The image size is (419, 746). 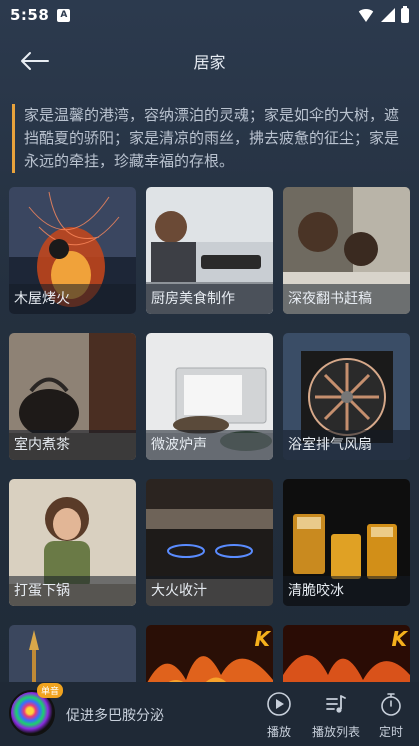 I want to click on timer-button: 定时, so click(x=391, y=715).